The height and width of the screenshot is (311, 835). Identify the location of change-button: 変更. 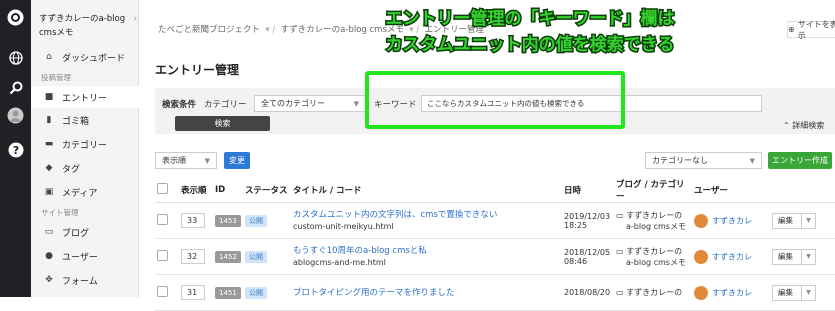
(237, 160).